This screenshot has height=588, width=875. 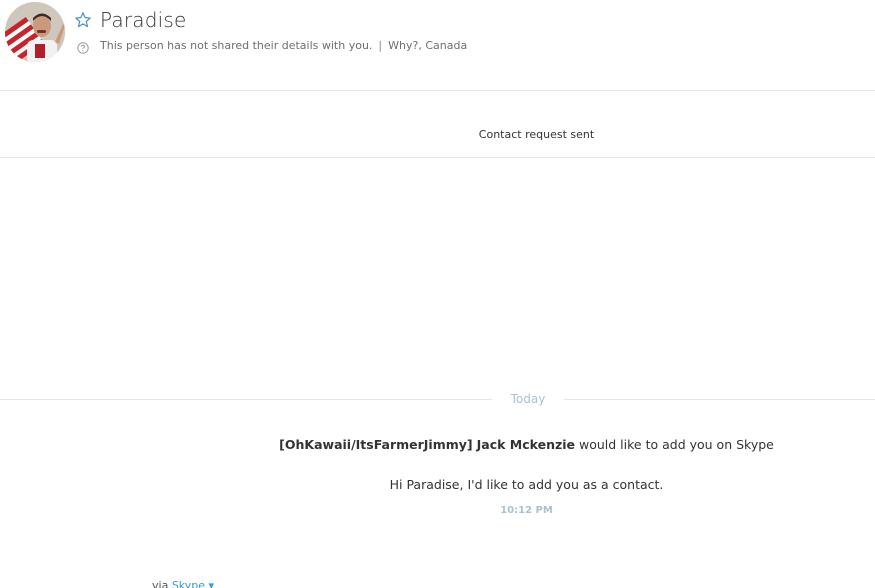 What do you see at coordinates (526, 444) in the screenshot?
I see `sender-name: Jack Mckenzie` at bounding box center [526, 444].